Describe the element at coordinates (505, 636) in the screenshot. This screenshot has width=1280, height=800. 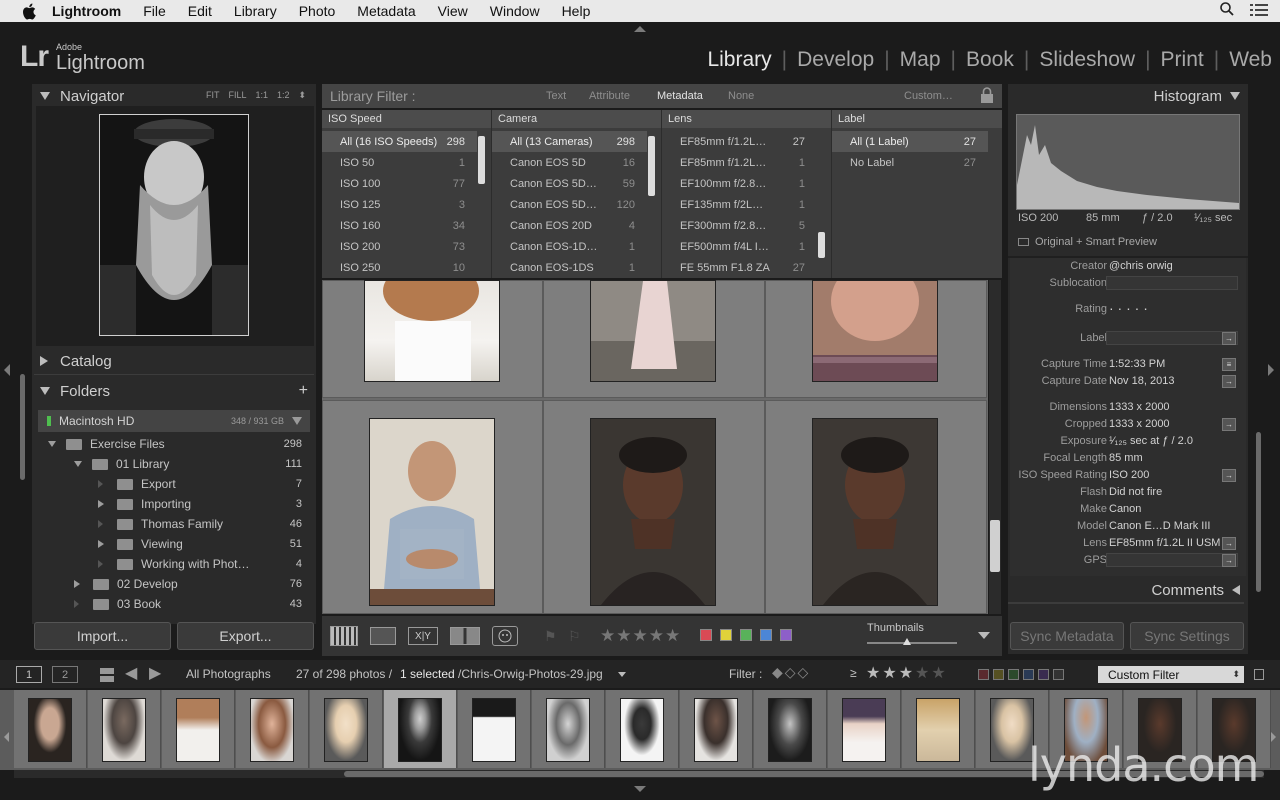
I see `people-view-icon` at that location.